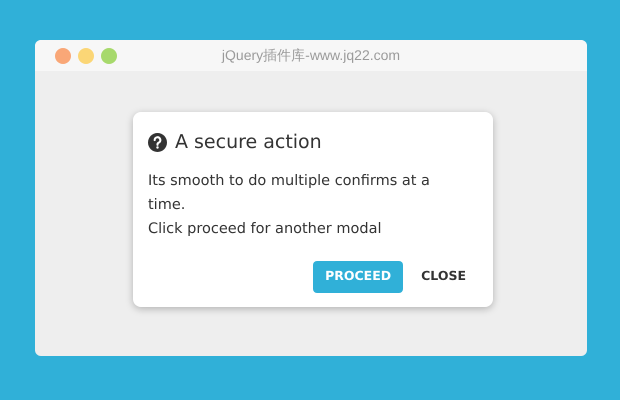  I want to click on modal-message: Click proceed for another modal, so click(265, 229).